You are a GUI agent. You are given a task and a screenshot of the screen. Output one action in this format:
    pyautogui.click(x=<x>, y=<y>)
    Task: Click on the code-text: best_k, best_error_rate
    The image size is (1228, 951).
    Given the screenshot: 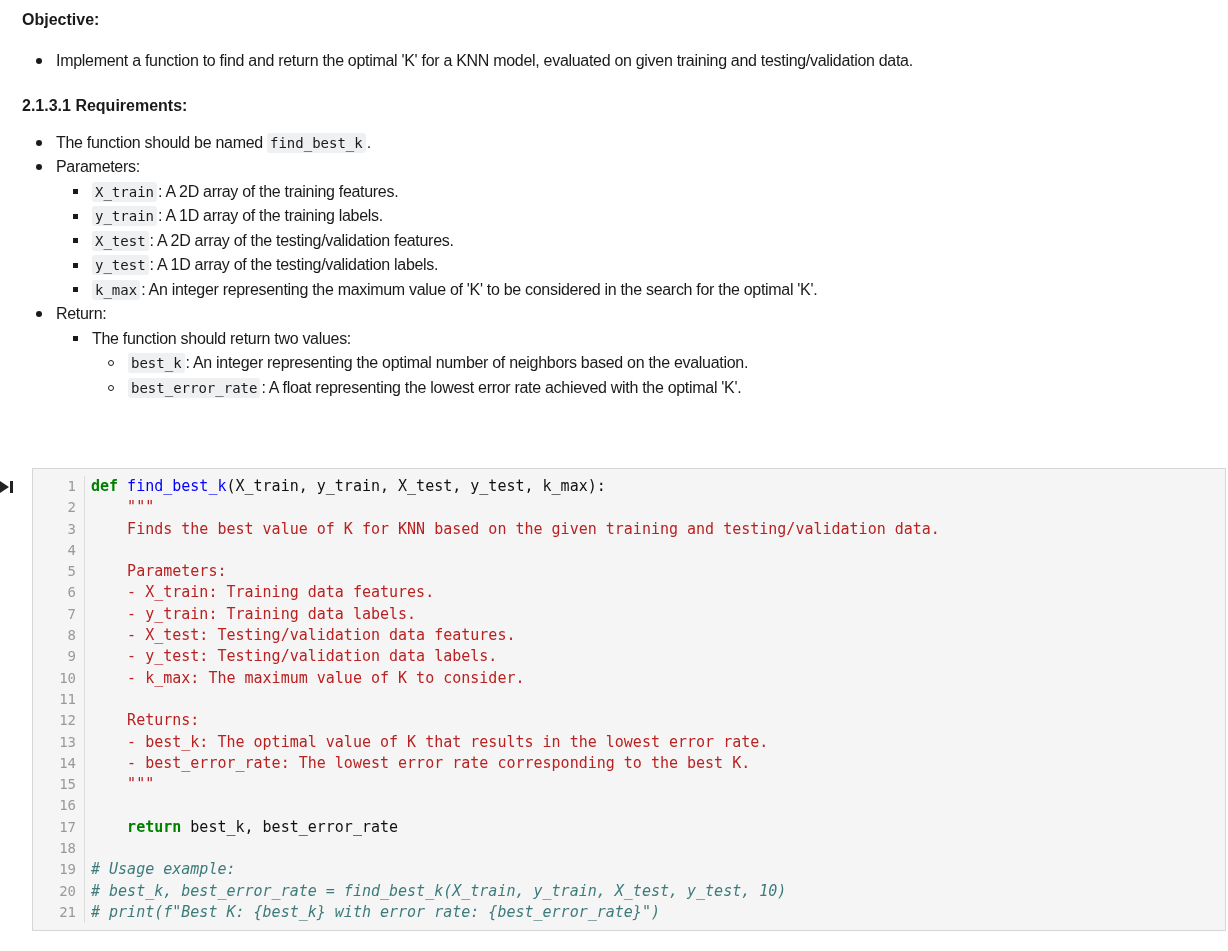 What is the action you would take?
    pyautogui.click(x=294, y=827)
    